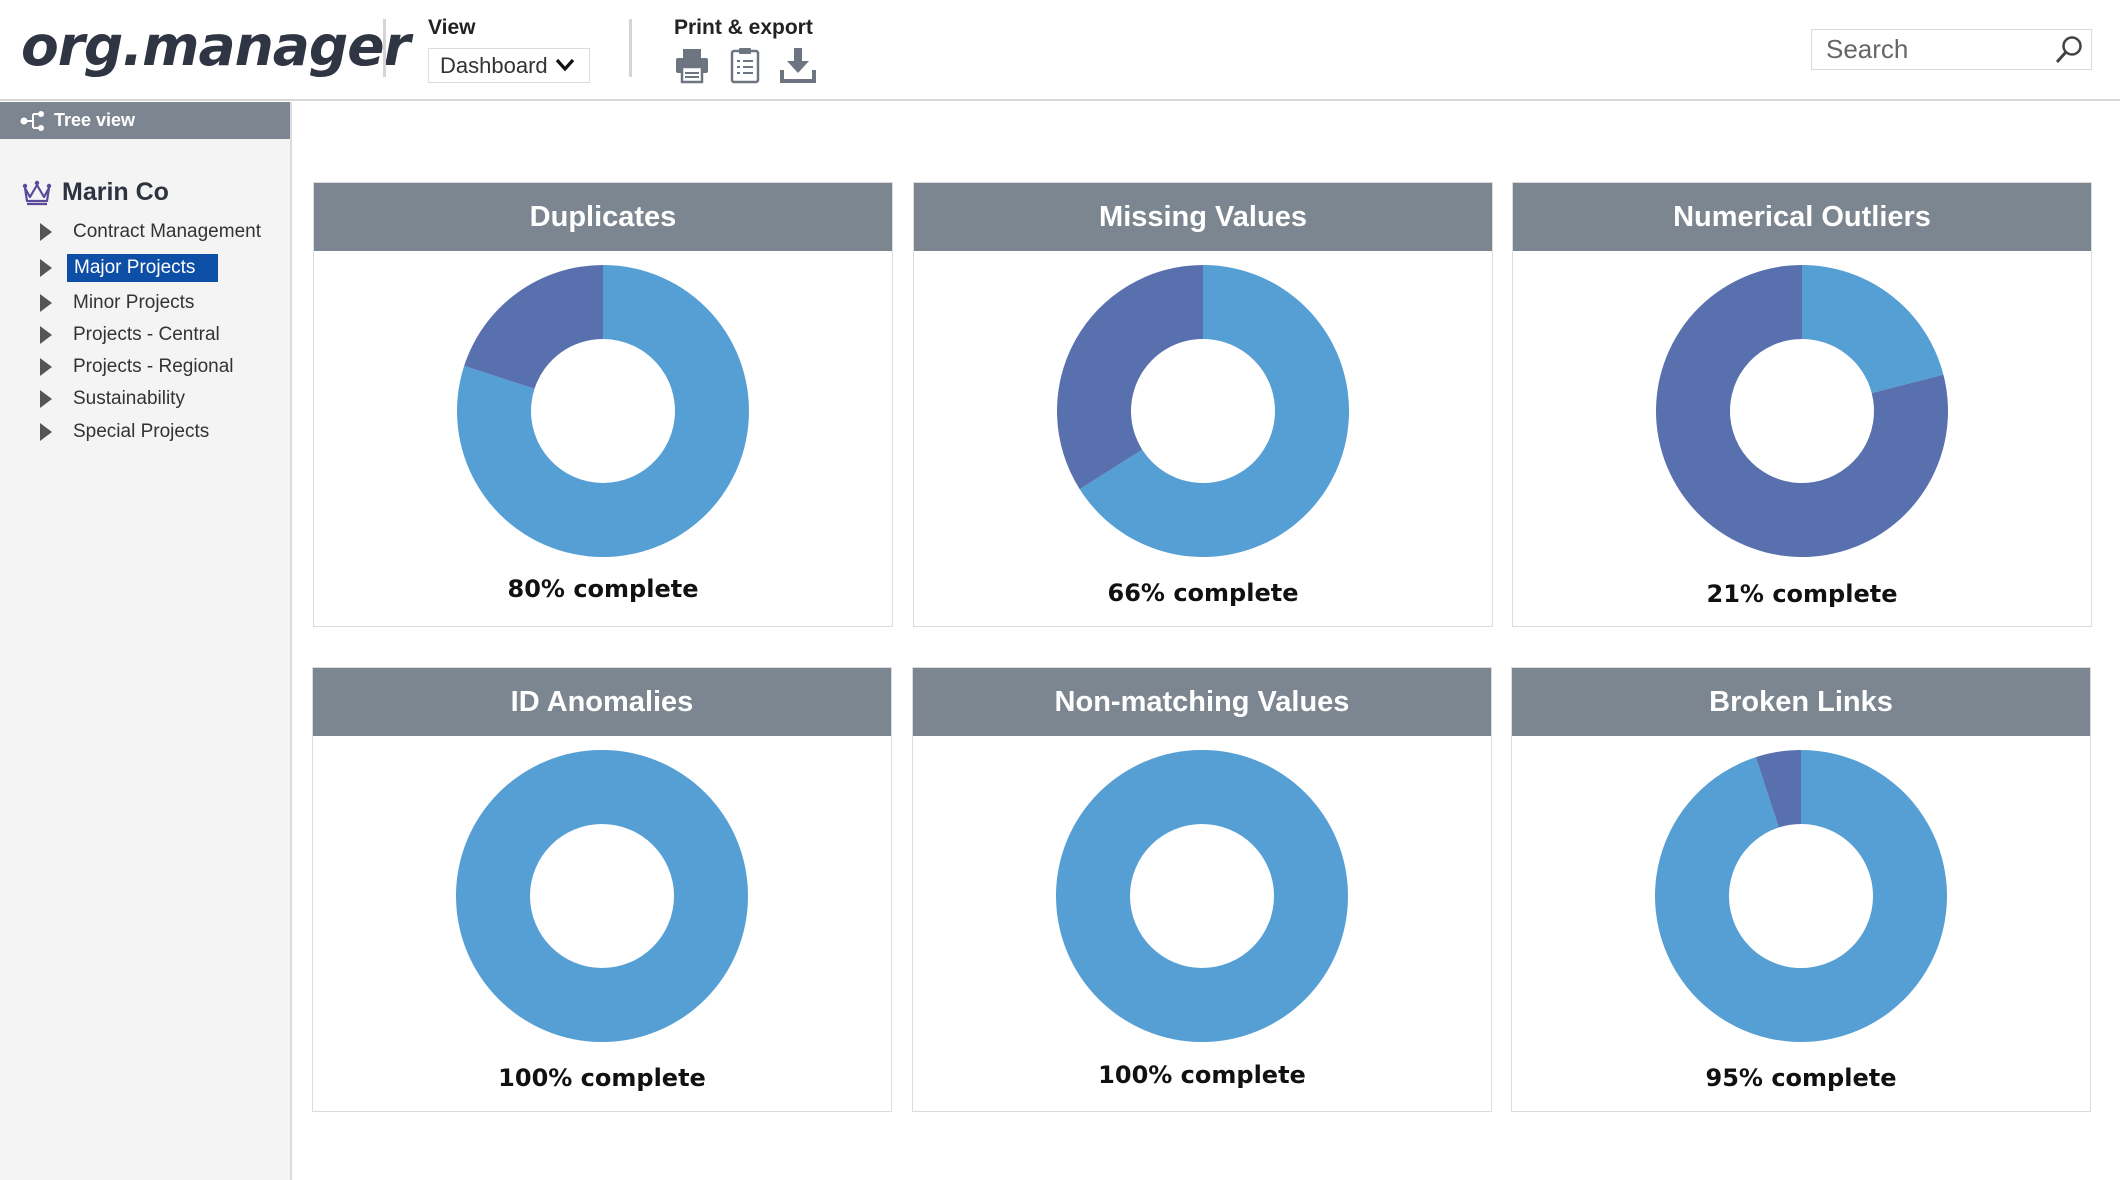  What do you see at coordinates (1801, 702) in the screenshot?
I see `card-title: Broken Links` at bounding box center [1801, 702].